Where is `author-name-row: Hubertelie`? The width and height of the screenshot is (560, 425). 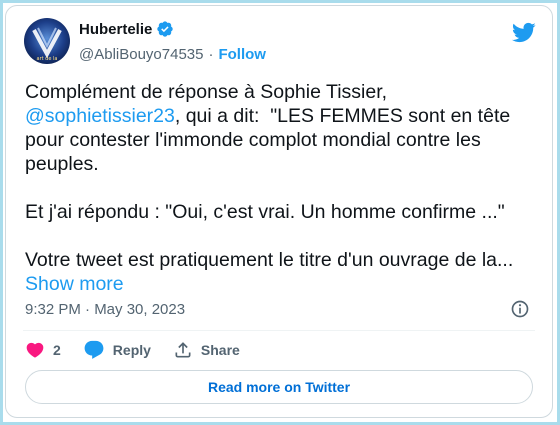
author-name-row: Hubertelie is located at coordinates (126, 29).